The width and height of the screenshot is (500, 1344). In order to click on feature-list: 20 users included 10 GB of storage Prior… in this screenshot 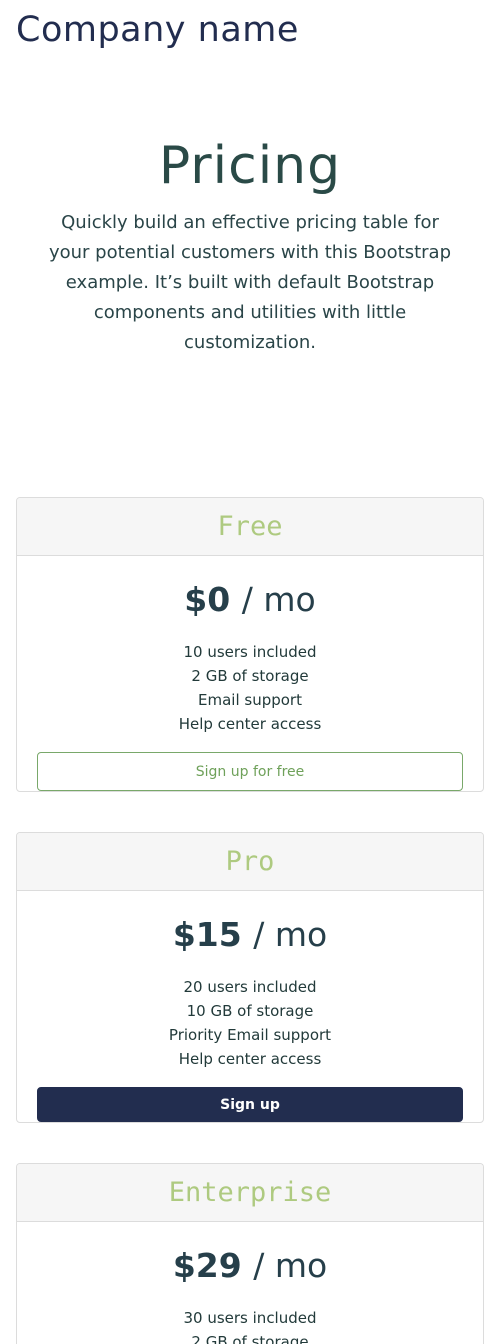, I will do `click(250, 1023)`.